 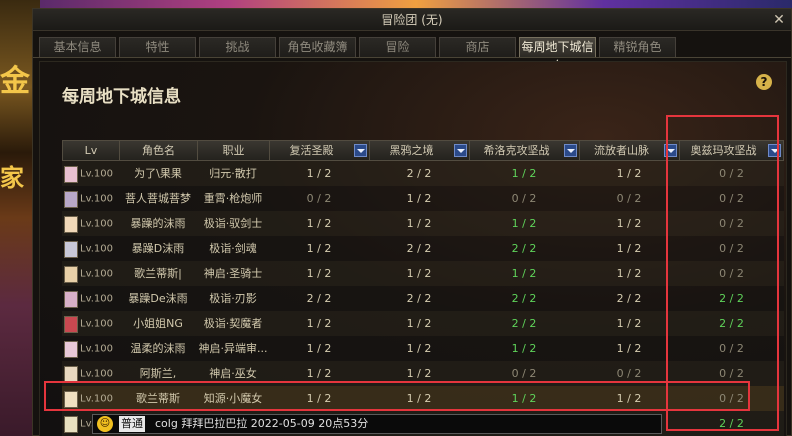 I want to click on character-name: 歌兰蒂斯|, so click(x=158, y=273).